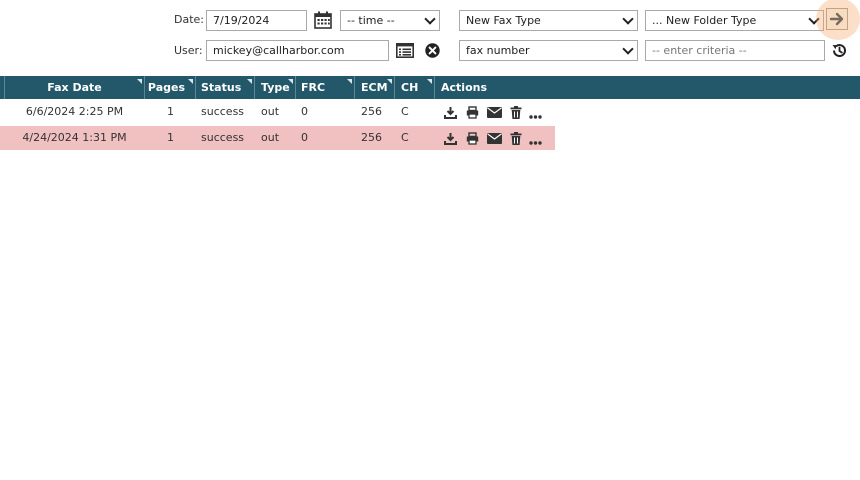 Image resolution: width=860 pixels, height=480 pixels. I want to click on folder-type-select-value: ... New Folder Type, so click(704, 20).